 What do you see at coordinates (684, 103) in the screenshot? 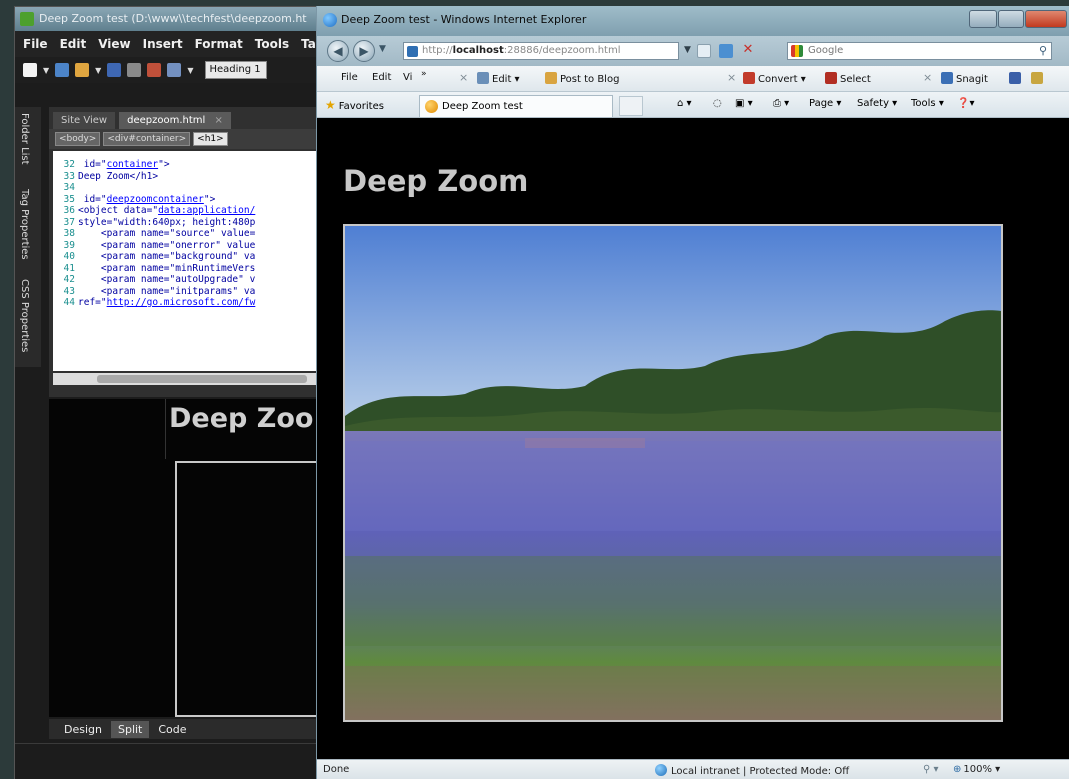
I see `home-icon: ⌂ ▾` at bounding box center [684, 103].